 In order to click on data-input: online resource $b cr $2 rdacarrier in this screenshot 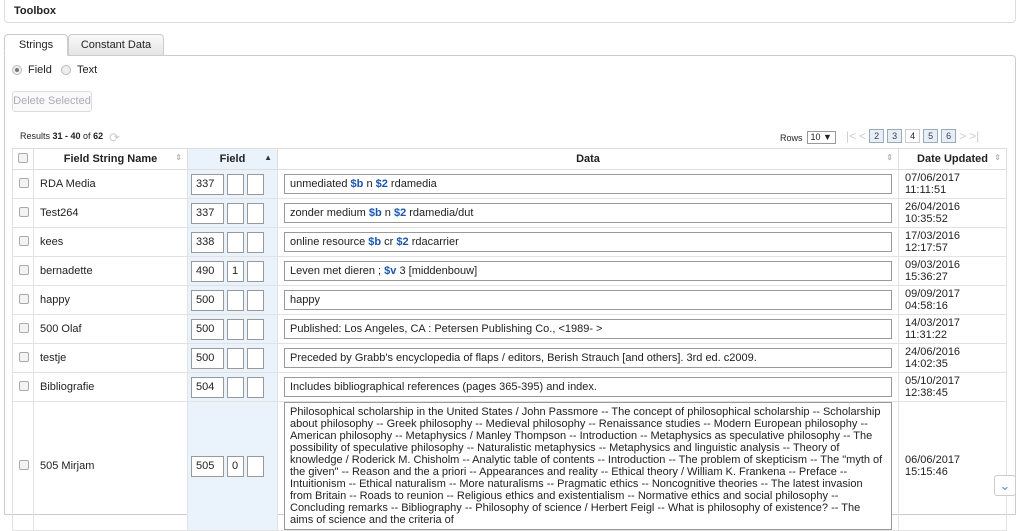, I will do `click(588, 242)`.